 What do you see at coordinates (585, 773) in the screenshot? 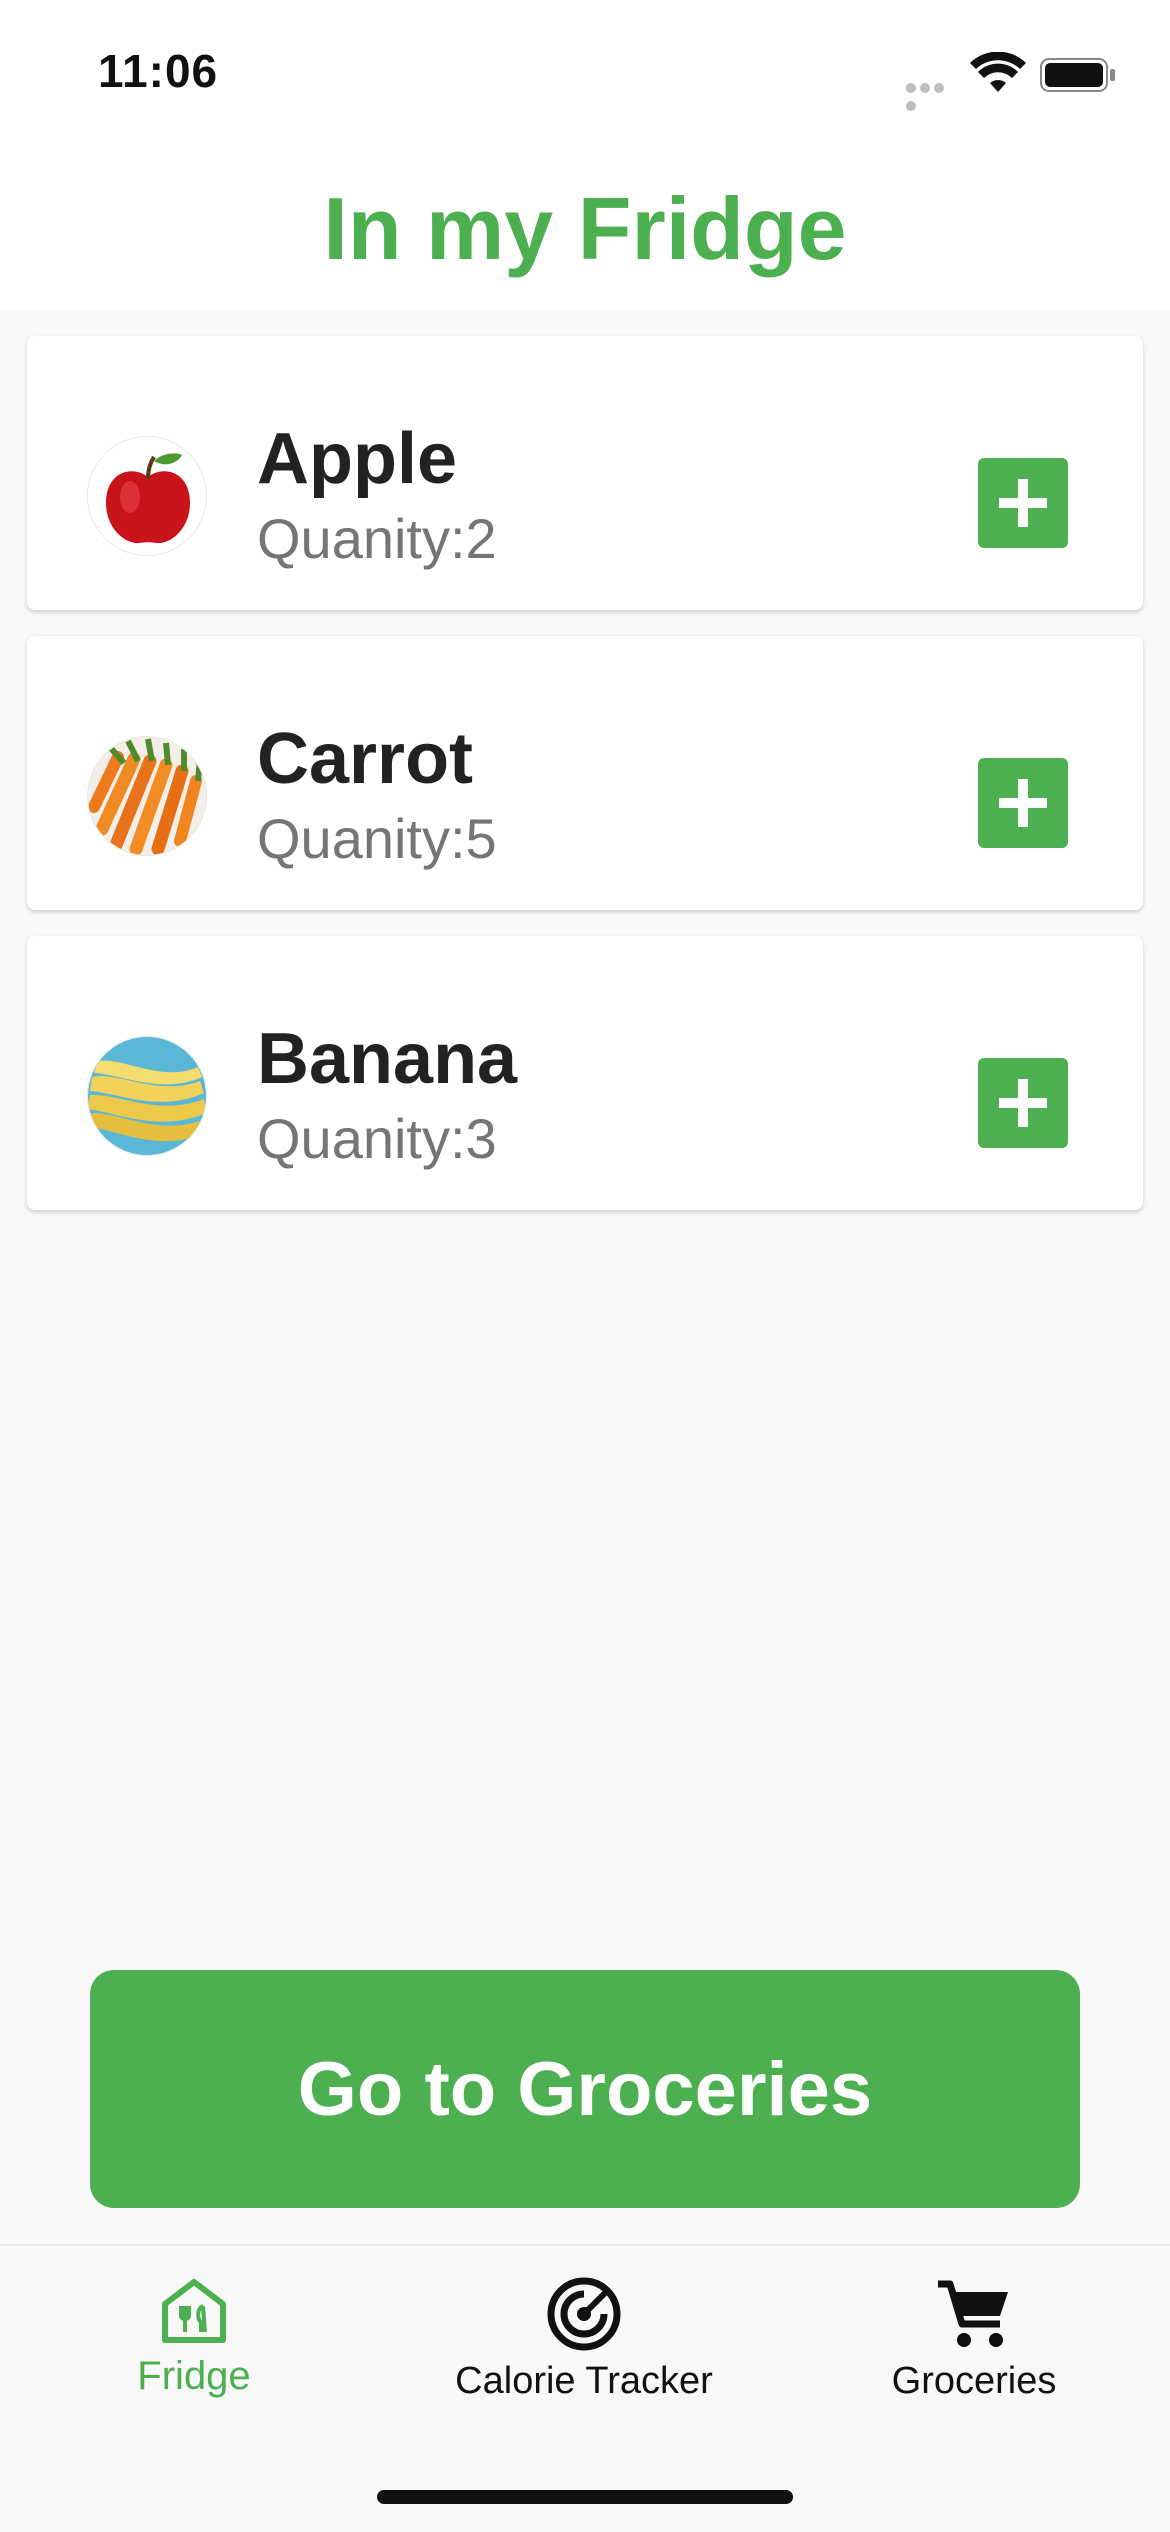
I see `fridge-item-card: Carrot Quanity:5` at bounding box center [585, 773].